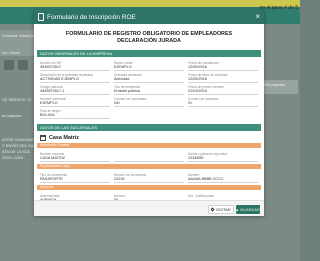 Image resolution: width=320 pixels, height=261 pixels. What do you see at coordinates (223, 77) in the screenshot?
I see `field-fecha-inicio: Fecha de inicio de actividad 12/05/2016` at bounding box center [223, 77].